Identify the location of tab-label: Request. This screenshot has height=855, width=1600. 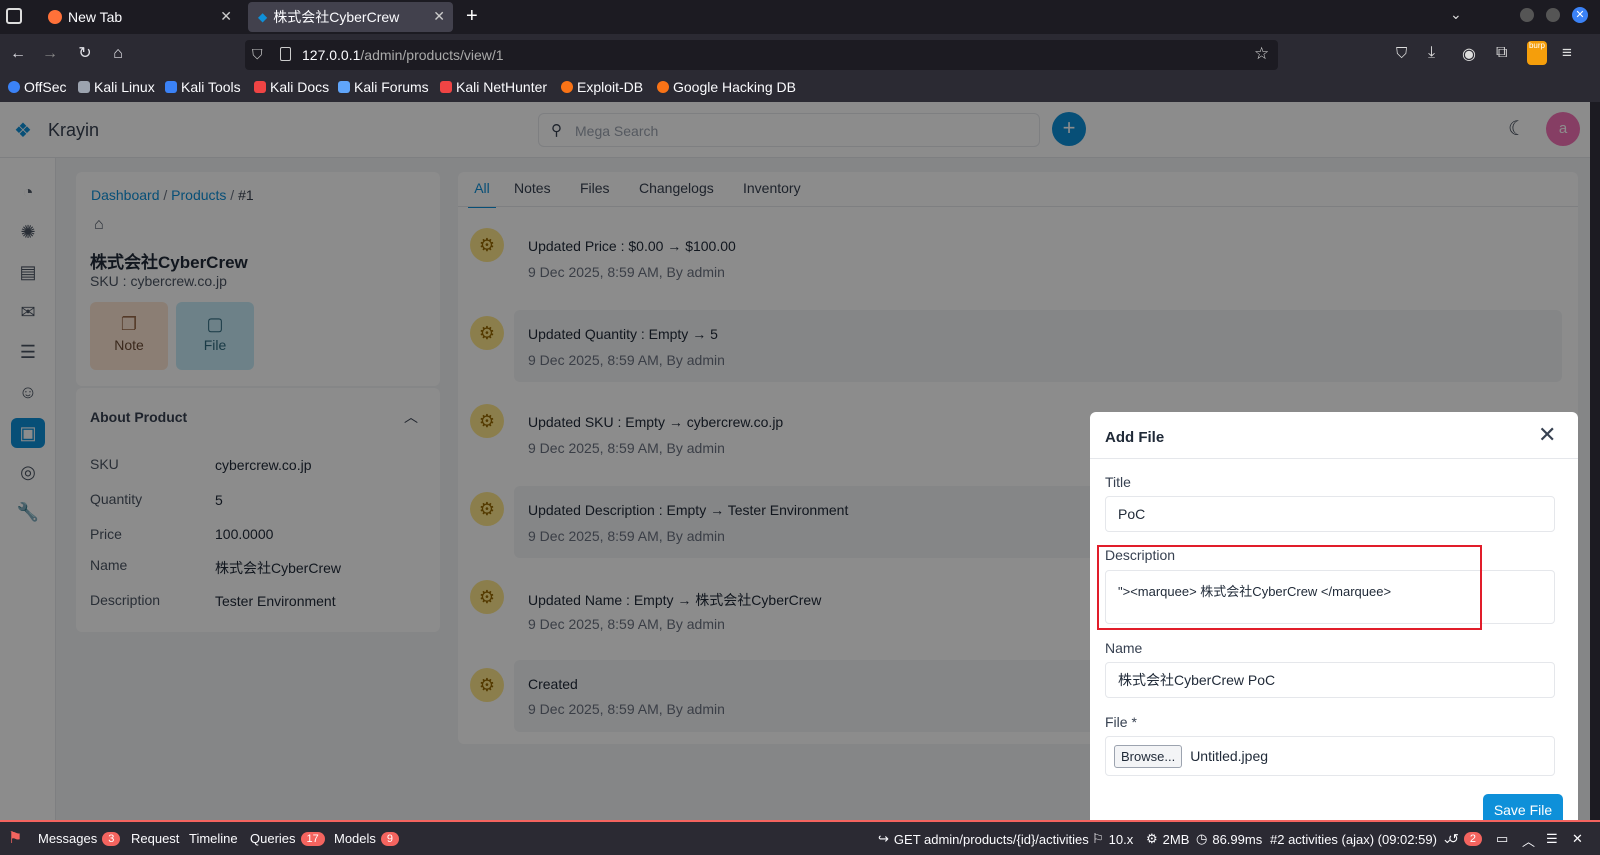
(155, 838).